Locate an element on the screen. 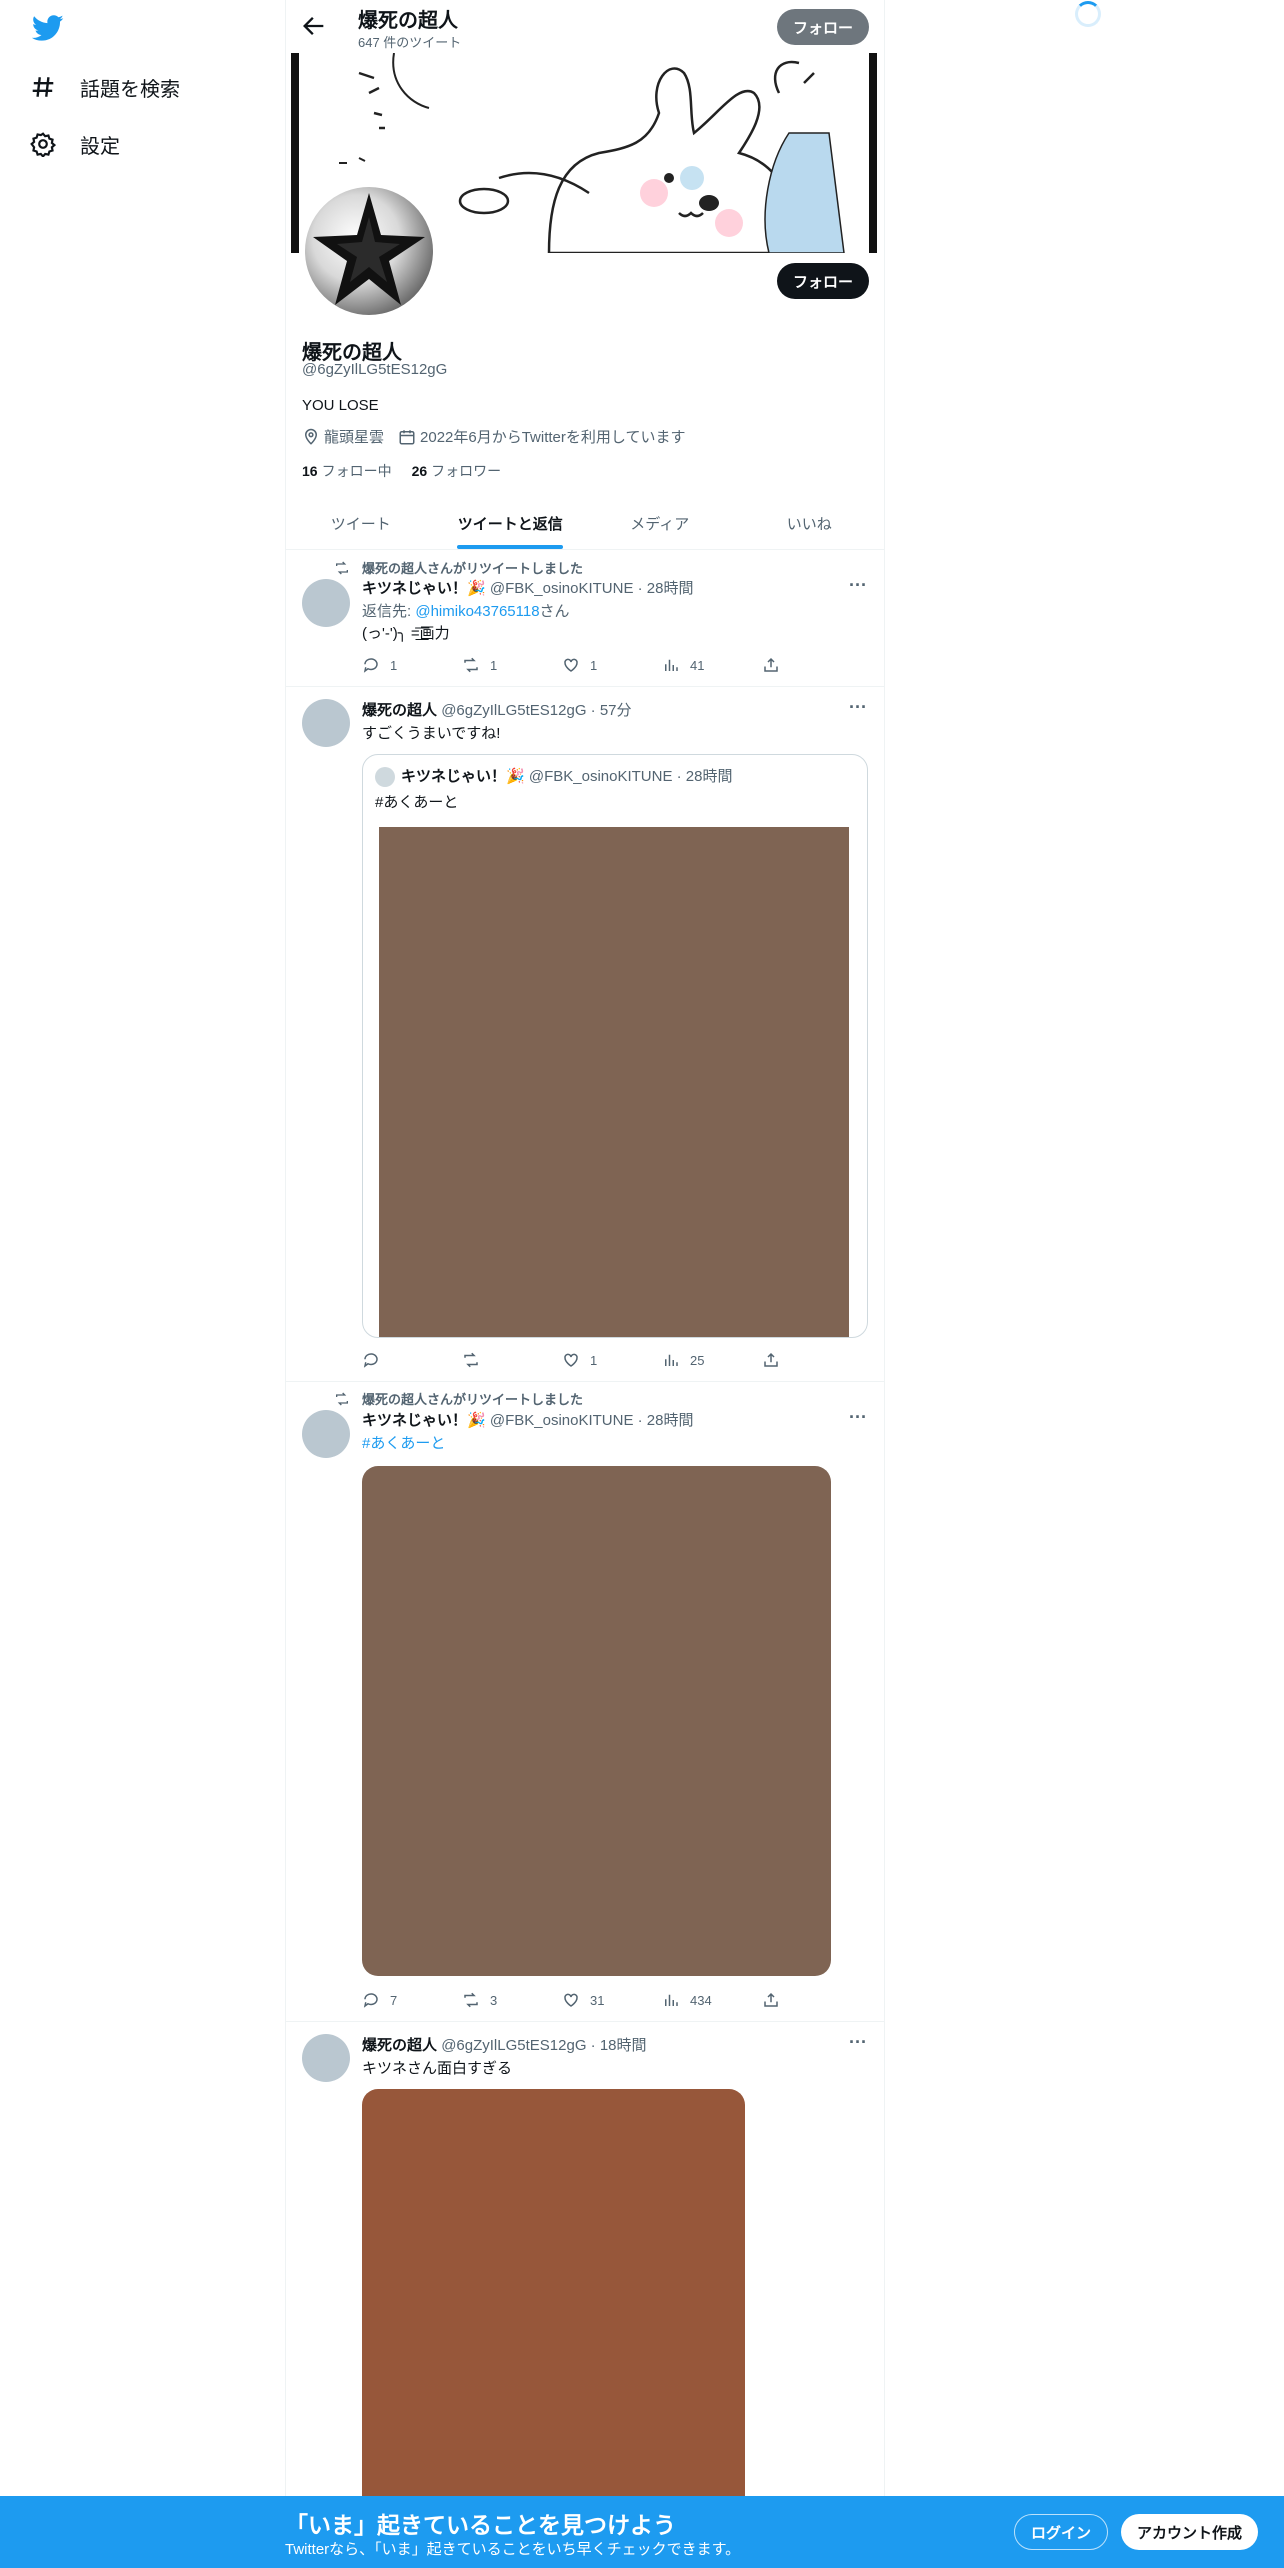 This screenshot has height=2568, width=1284. profile-joined: 2022年6月からTwitterを利用しています is located at coordinates (541, 436).